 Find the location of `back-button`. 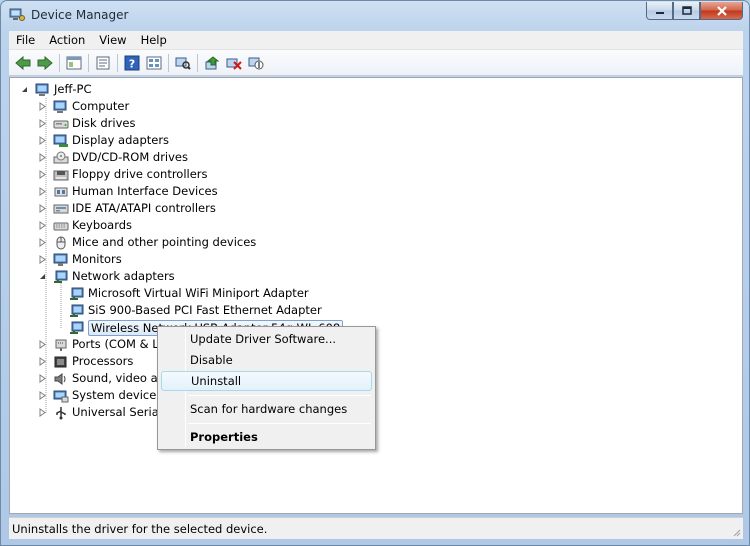

back-button is located at coordinates (23, 63).